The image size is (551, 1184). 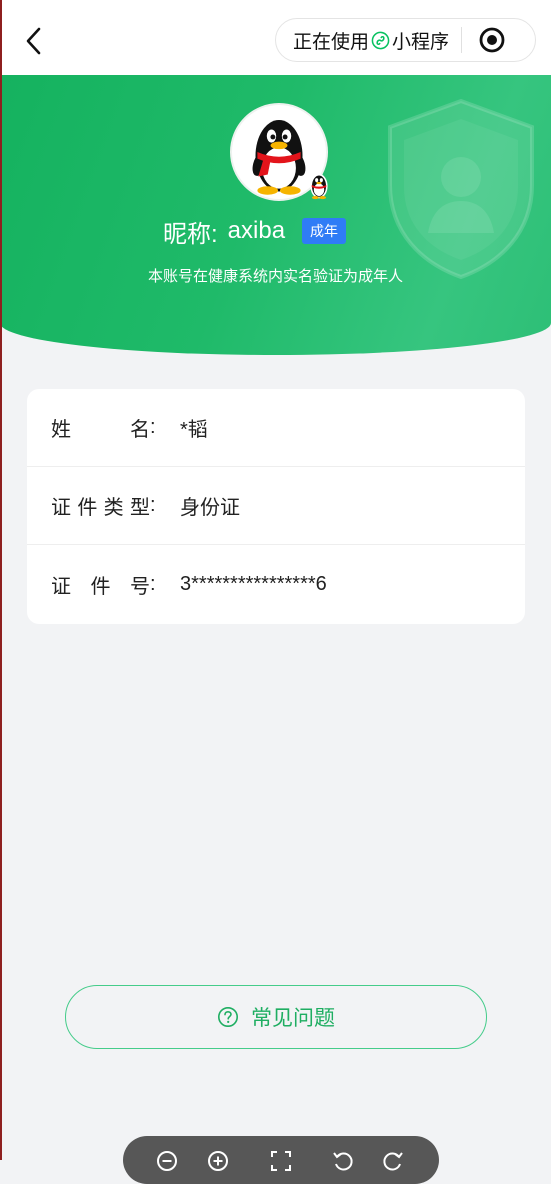 I want to click on identity-value: 3****************6, so click(x=253, y=583).